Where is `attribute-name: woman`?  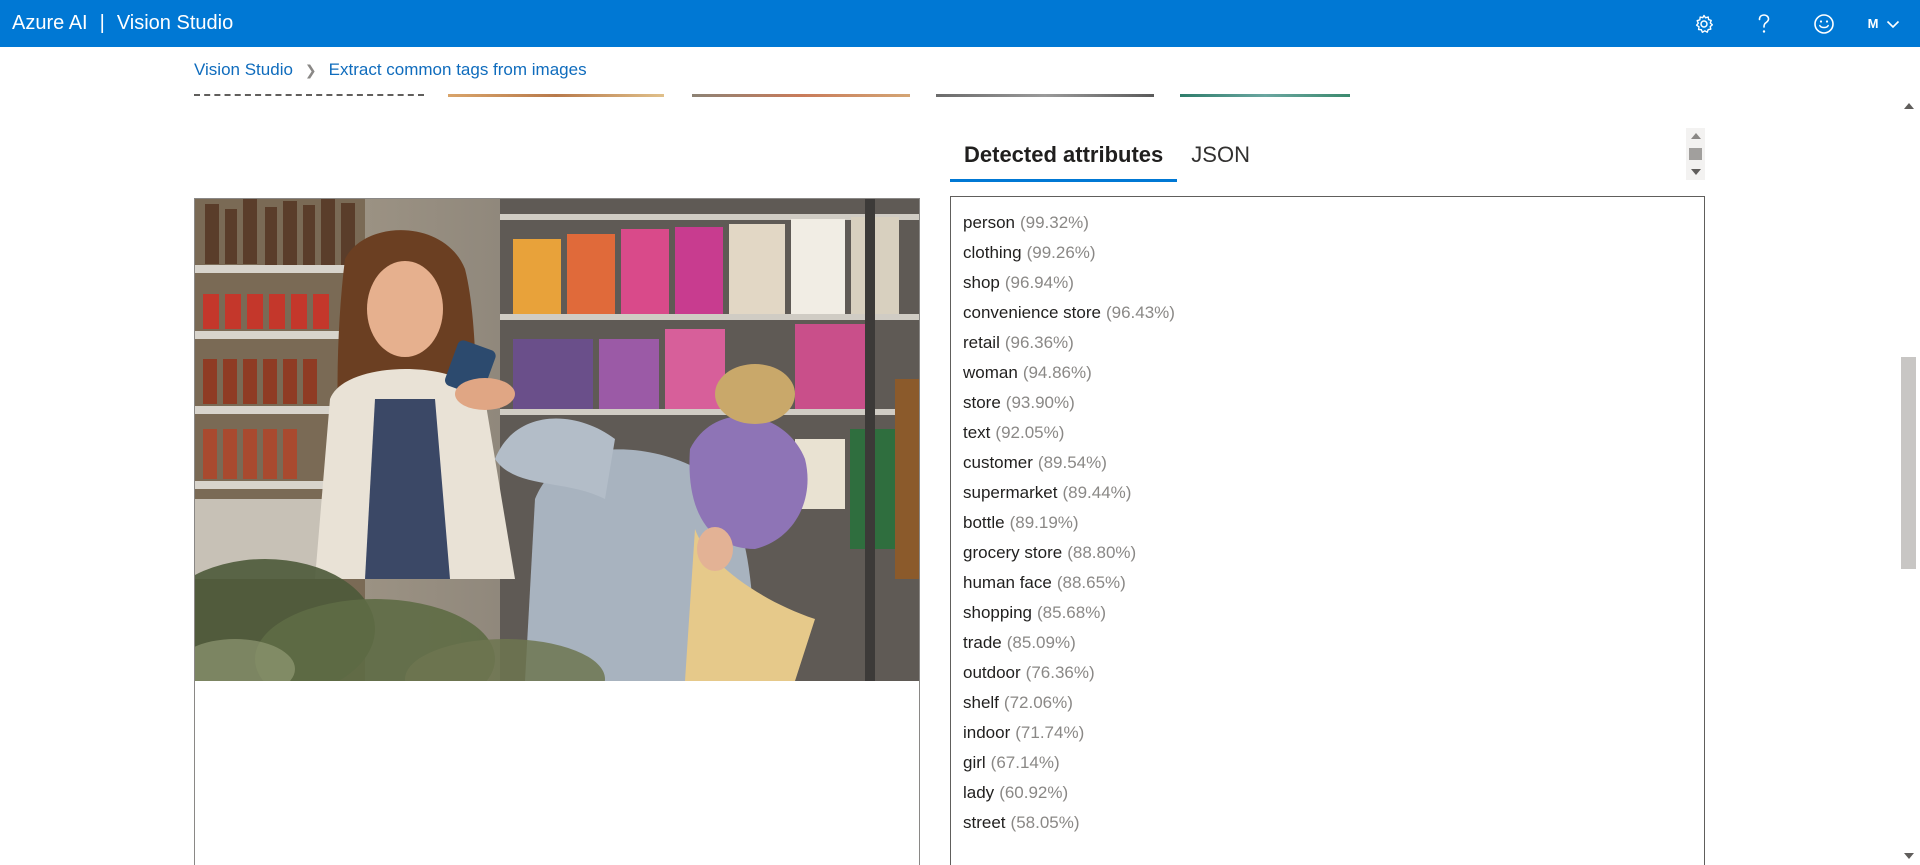 attribute-name: woman is located at coordinates (990, 372).